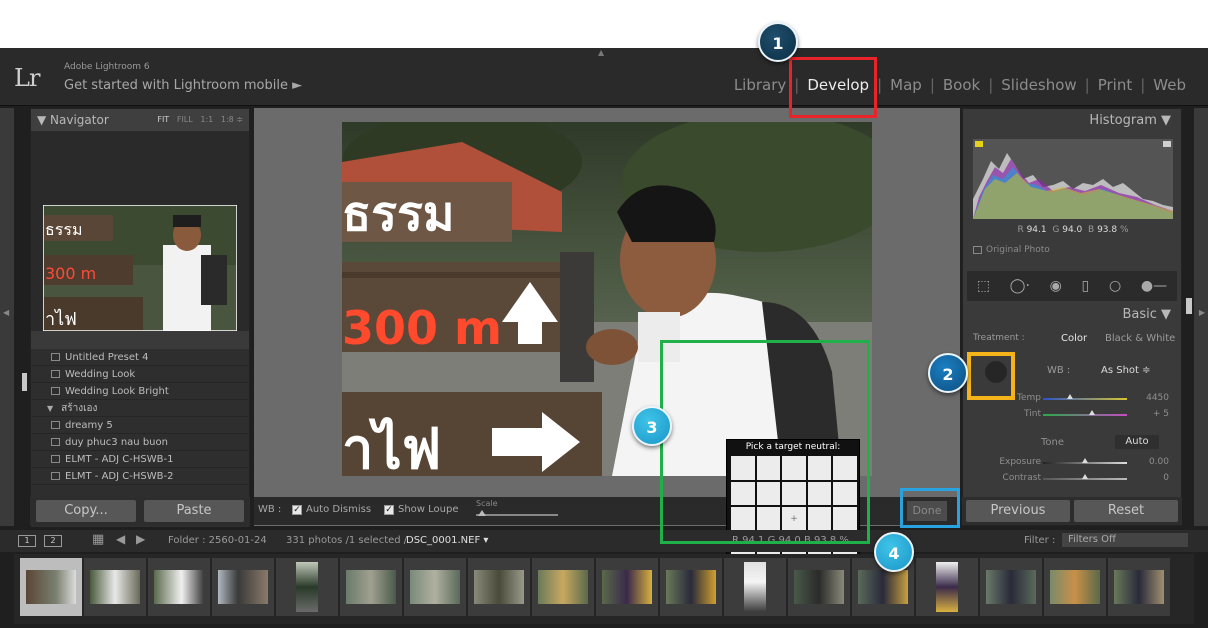  What do you see at coordinates (961, 85) in the screenshot?
I see `module-book: Book` at bounding box center [961, 85].